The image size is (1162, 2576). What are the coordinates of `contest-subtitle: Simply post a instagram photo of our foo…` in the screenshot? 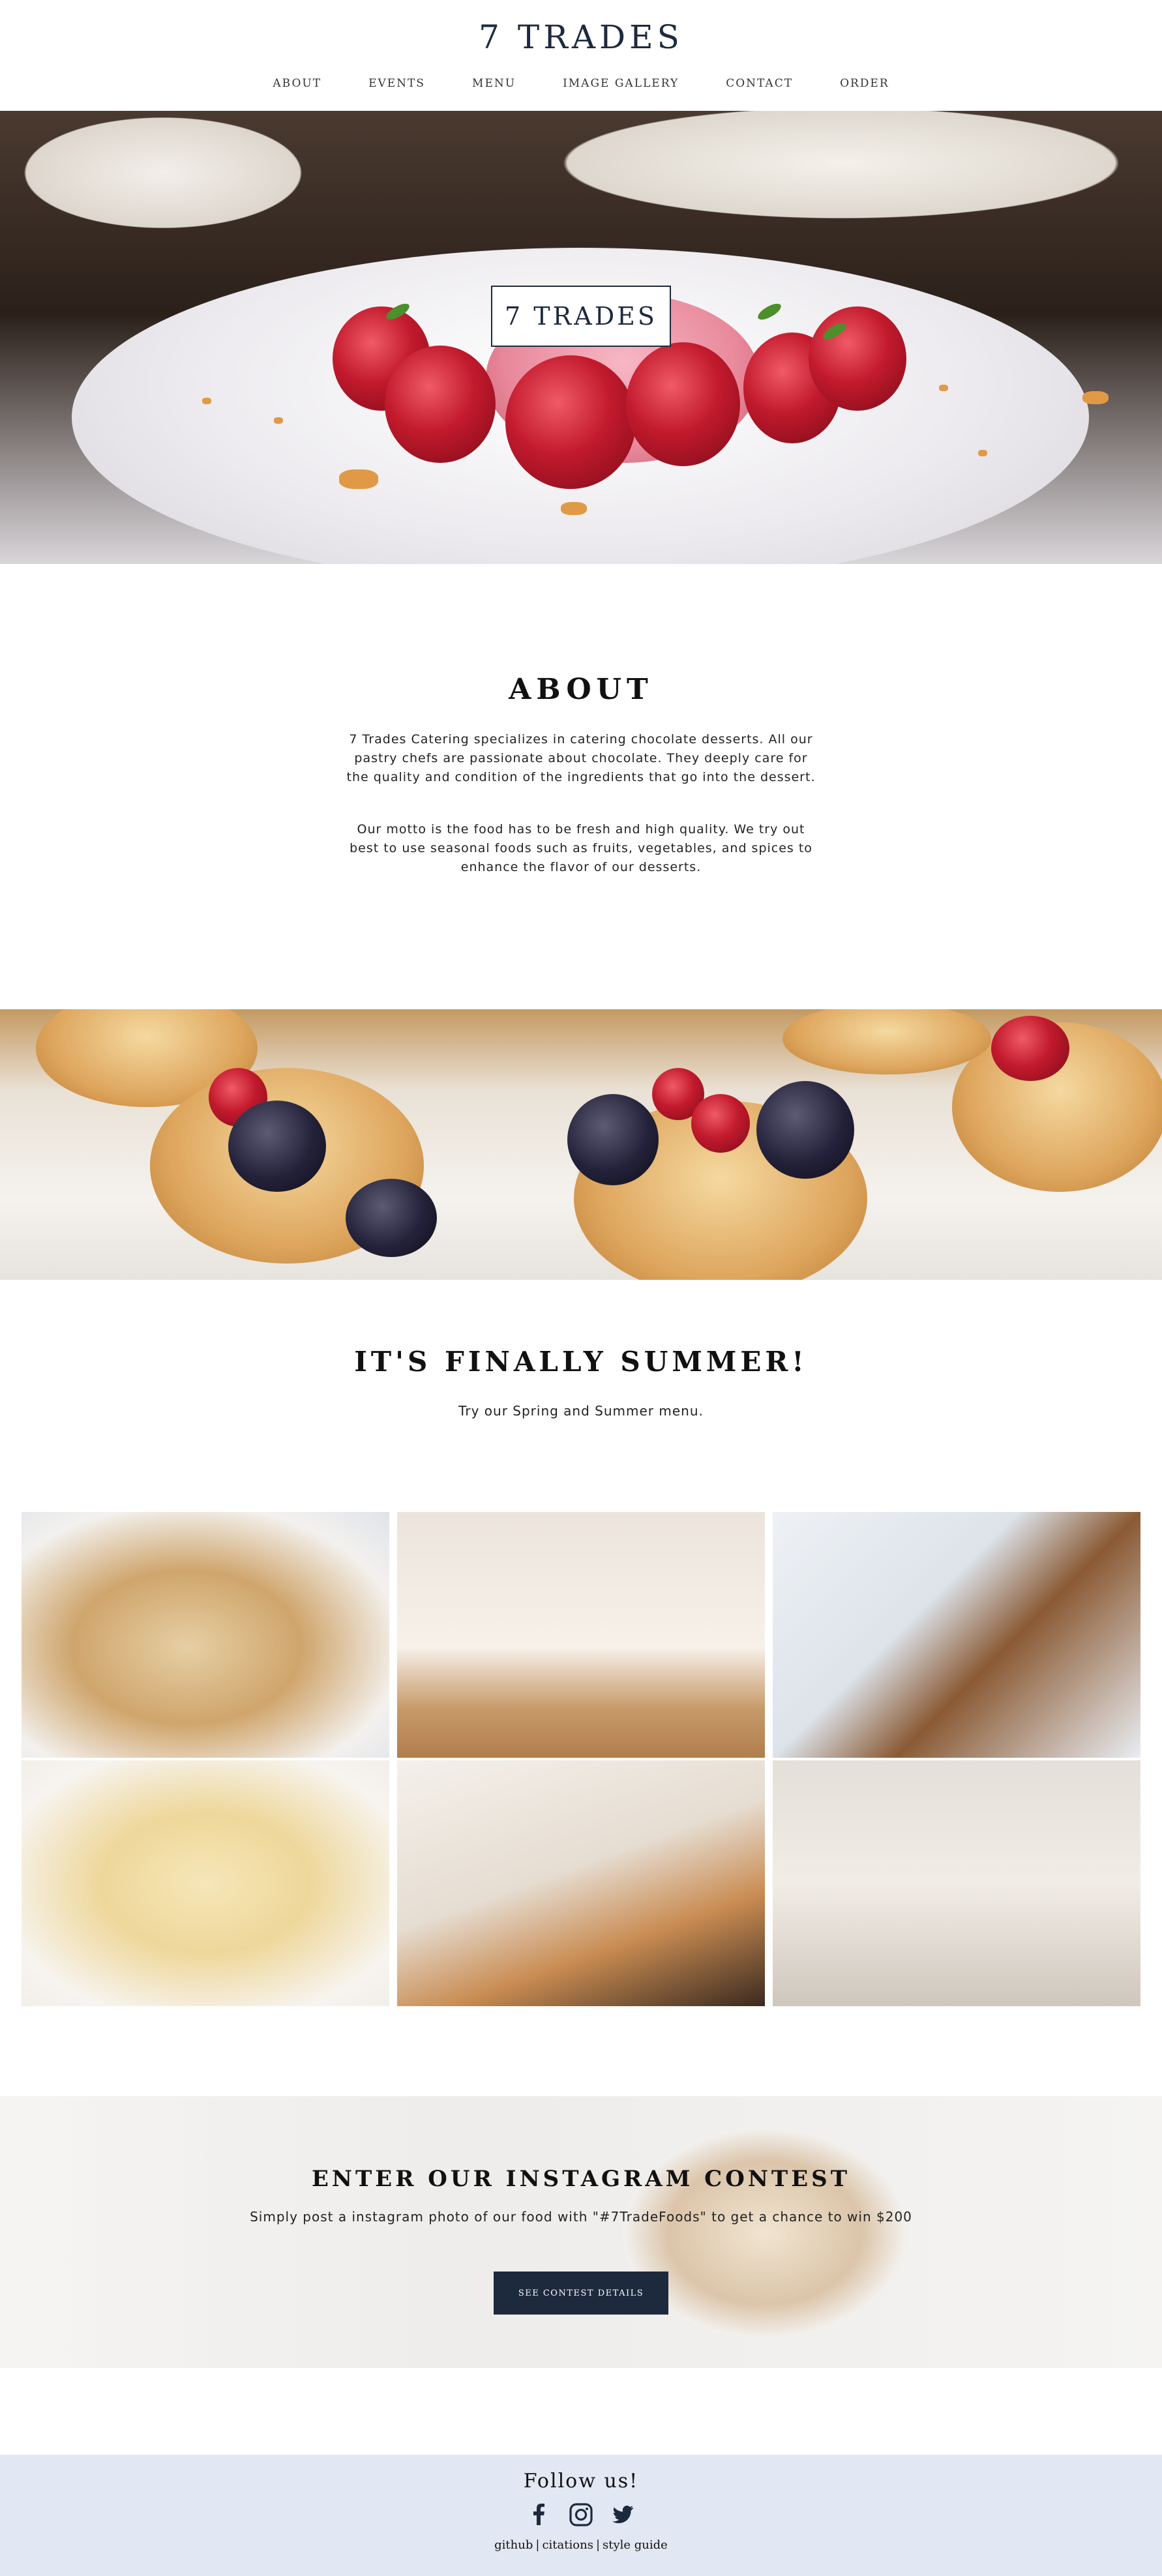 It's located at (581, 2217).